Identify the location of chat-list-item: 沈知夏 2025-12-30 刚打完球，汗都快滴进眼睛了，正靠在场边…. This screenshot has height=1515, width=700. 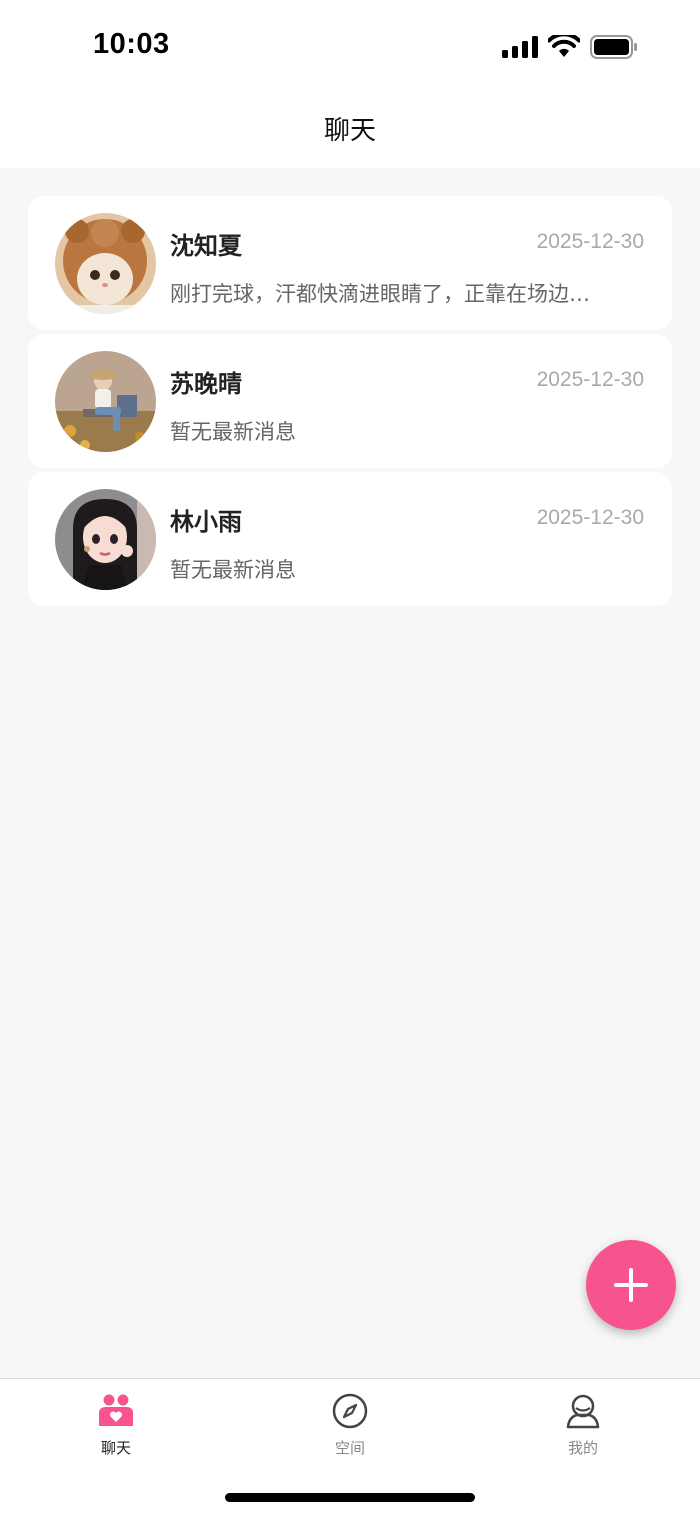
(350, 263).